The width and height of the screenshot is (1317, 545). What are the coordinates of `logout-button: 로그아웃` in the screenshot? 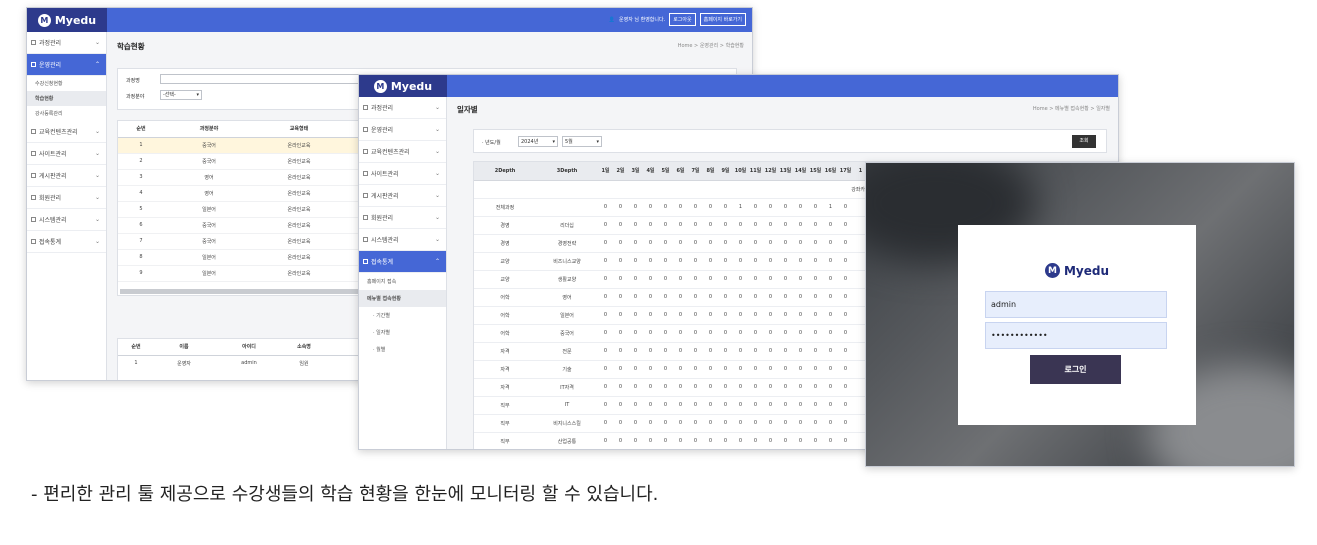 It's located at (682, 19).